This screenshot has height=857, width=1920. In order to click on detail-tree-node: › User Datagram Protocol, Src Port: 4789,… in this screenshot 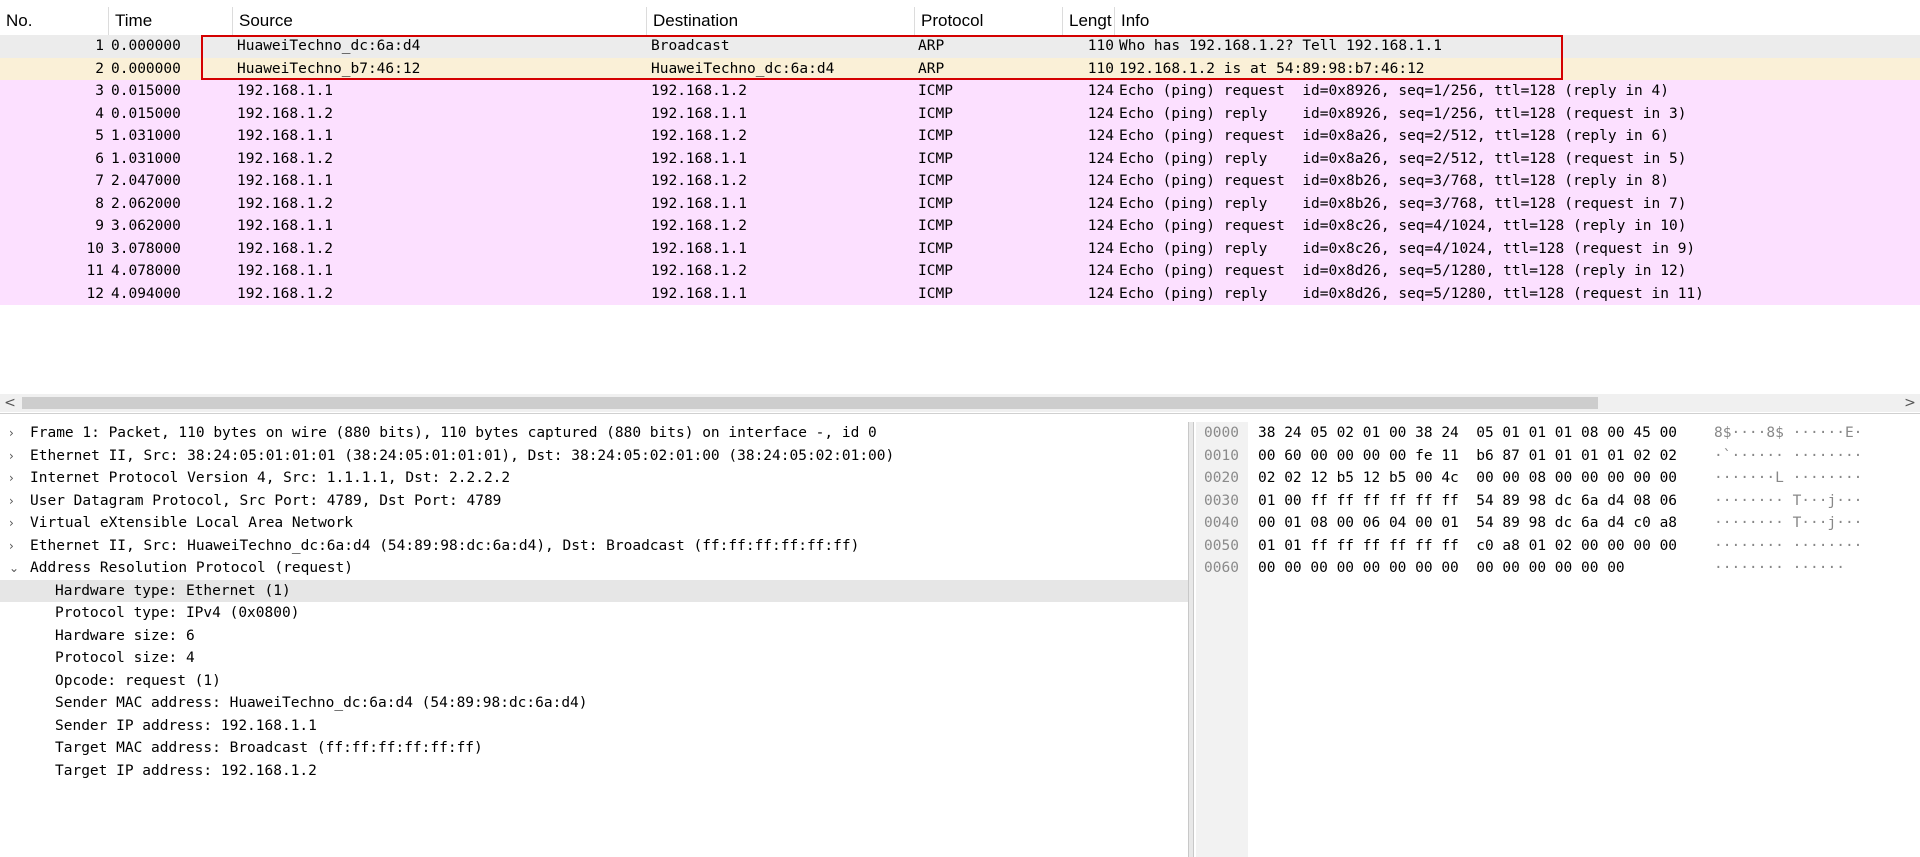, I will do `click(594, 501)`.